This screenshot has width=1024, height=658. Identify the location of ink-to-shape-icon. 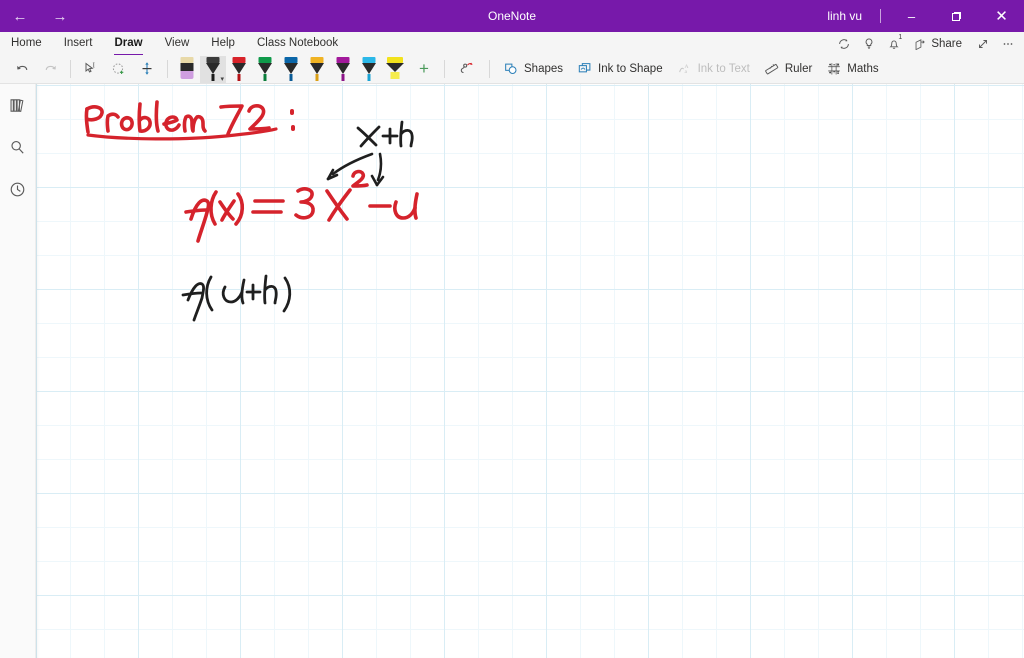
(584, 68).